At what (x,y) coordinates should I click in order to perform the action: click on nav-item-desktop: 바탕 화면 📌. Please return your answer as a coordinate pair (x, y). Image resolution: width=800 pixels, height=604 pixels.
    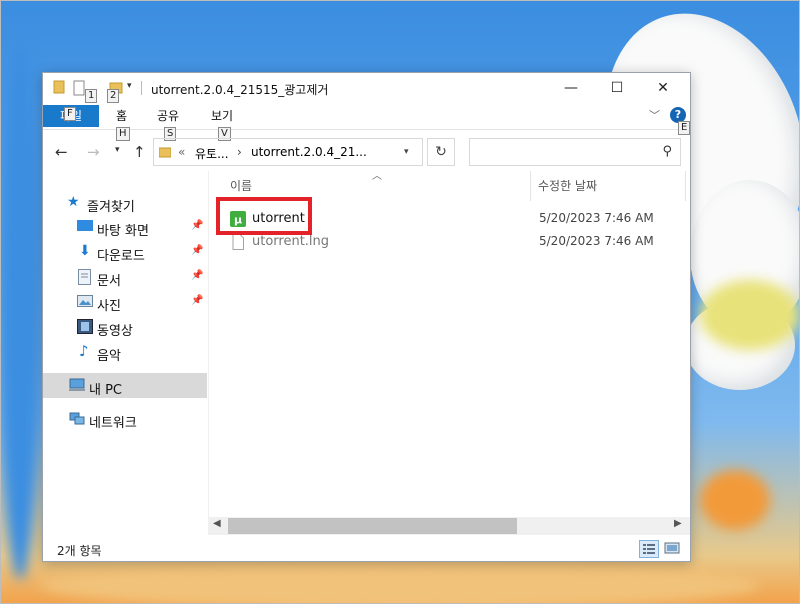
    Looking at the image, I should click on (125, 227).